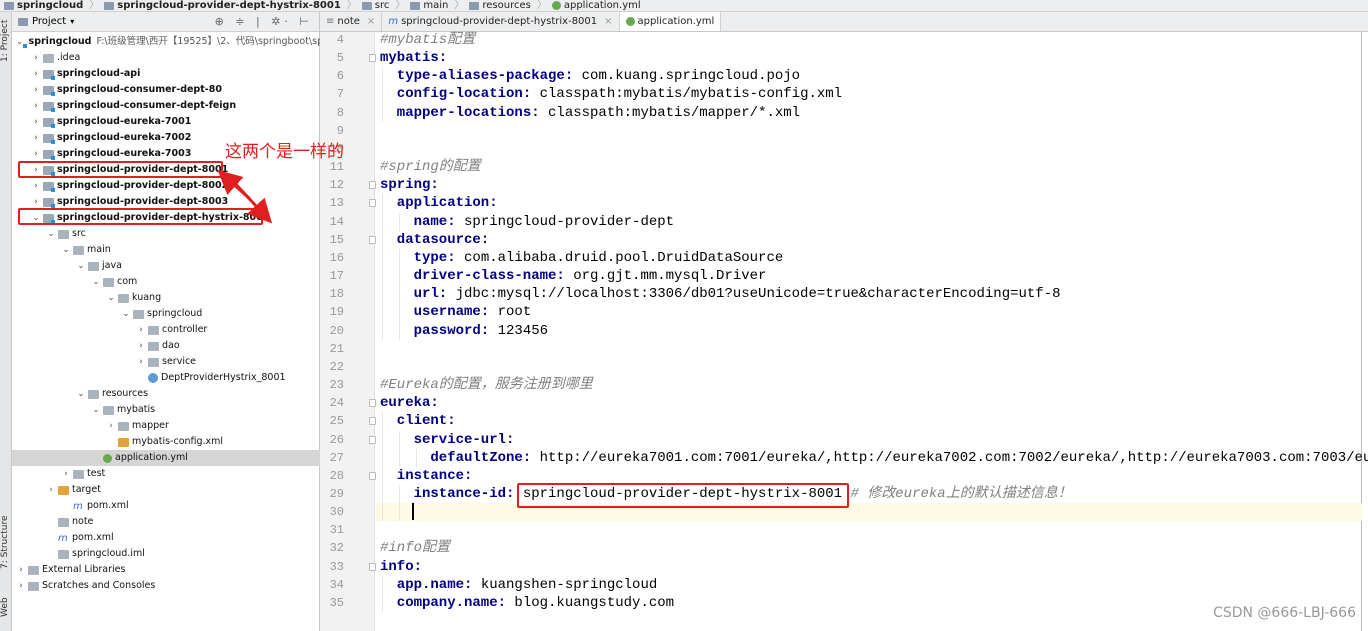 The height and width of the screenshot is (631, 1368). I want to click on annotation-arrows, so click(245, 197).